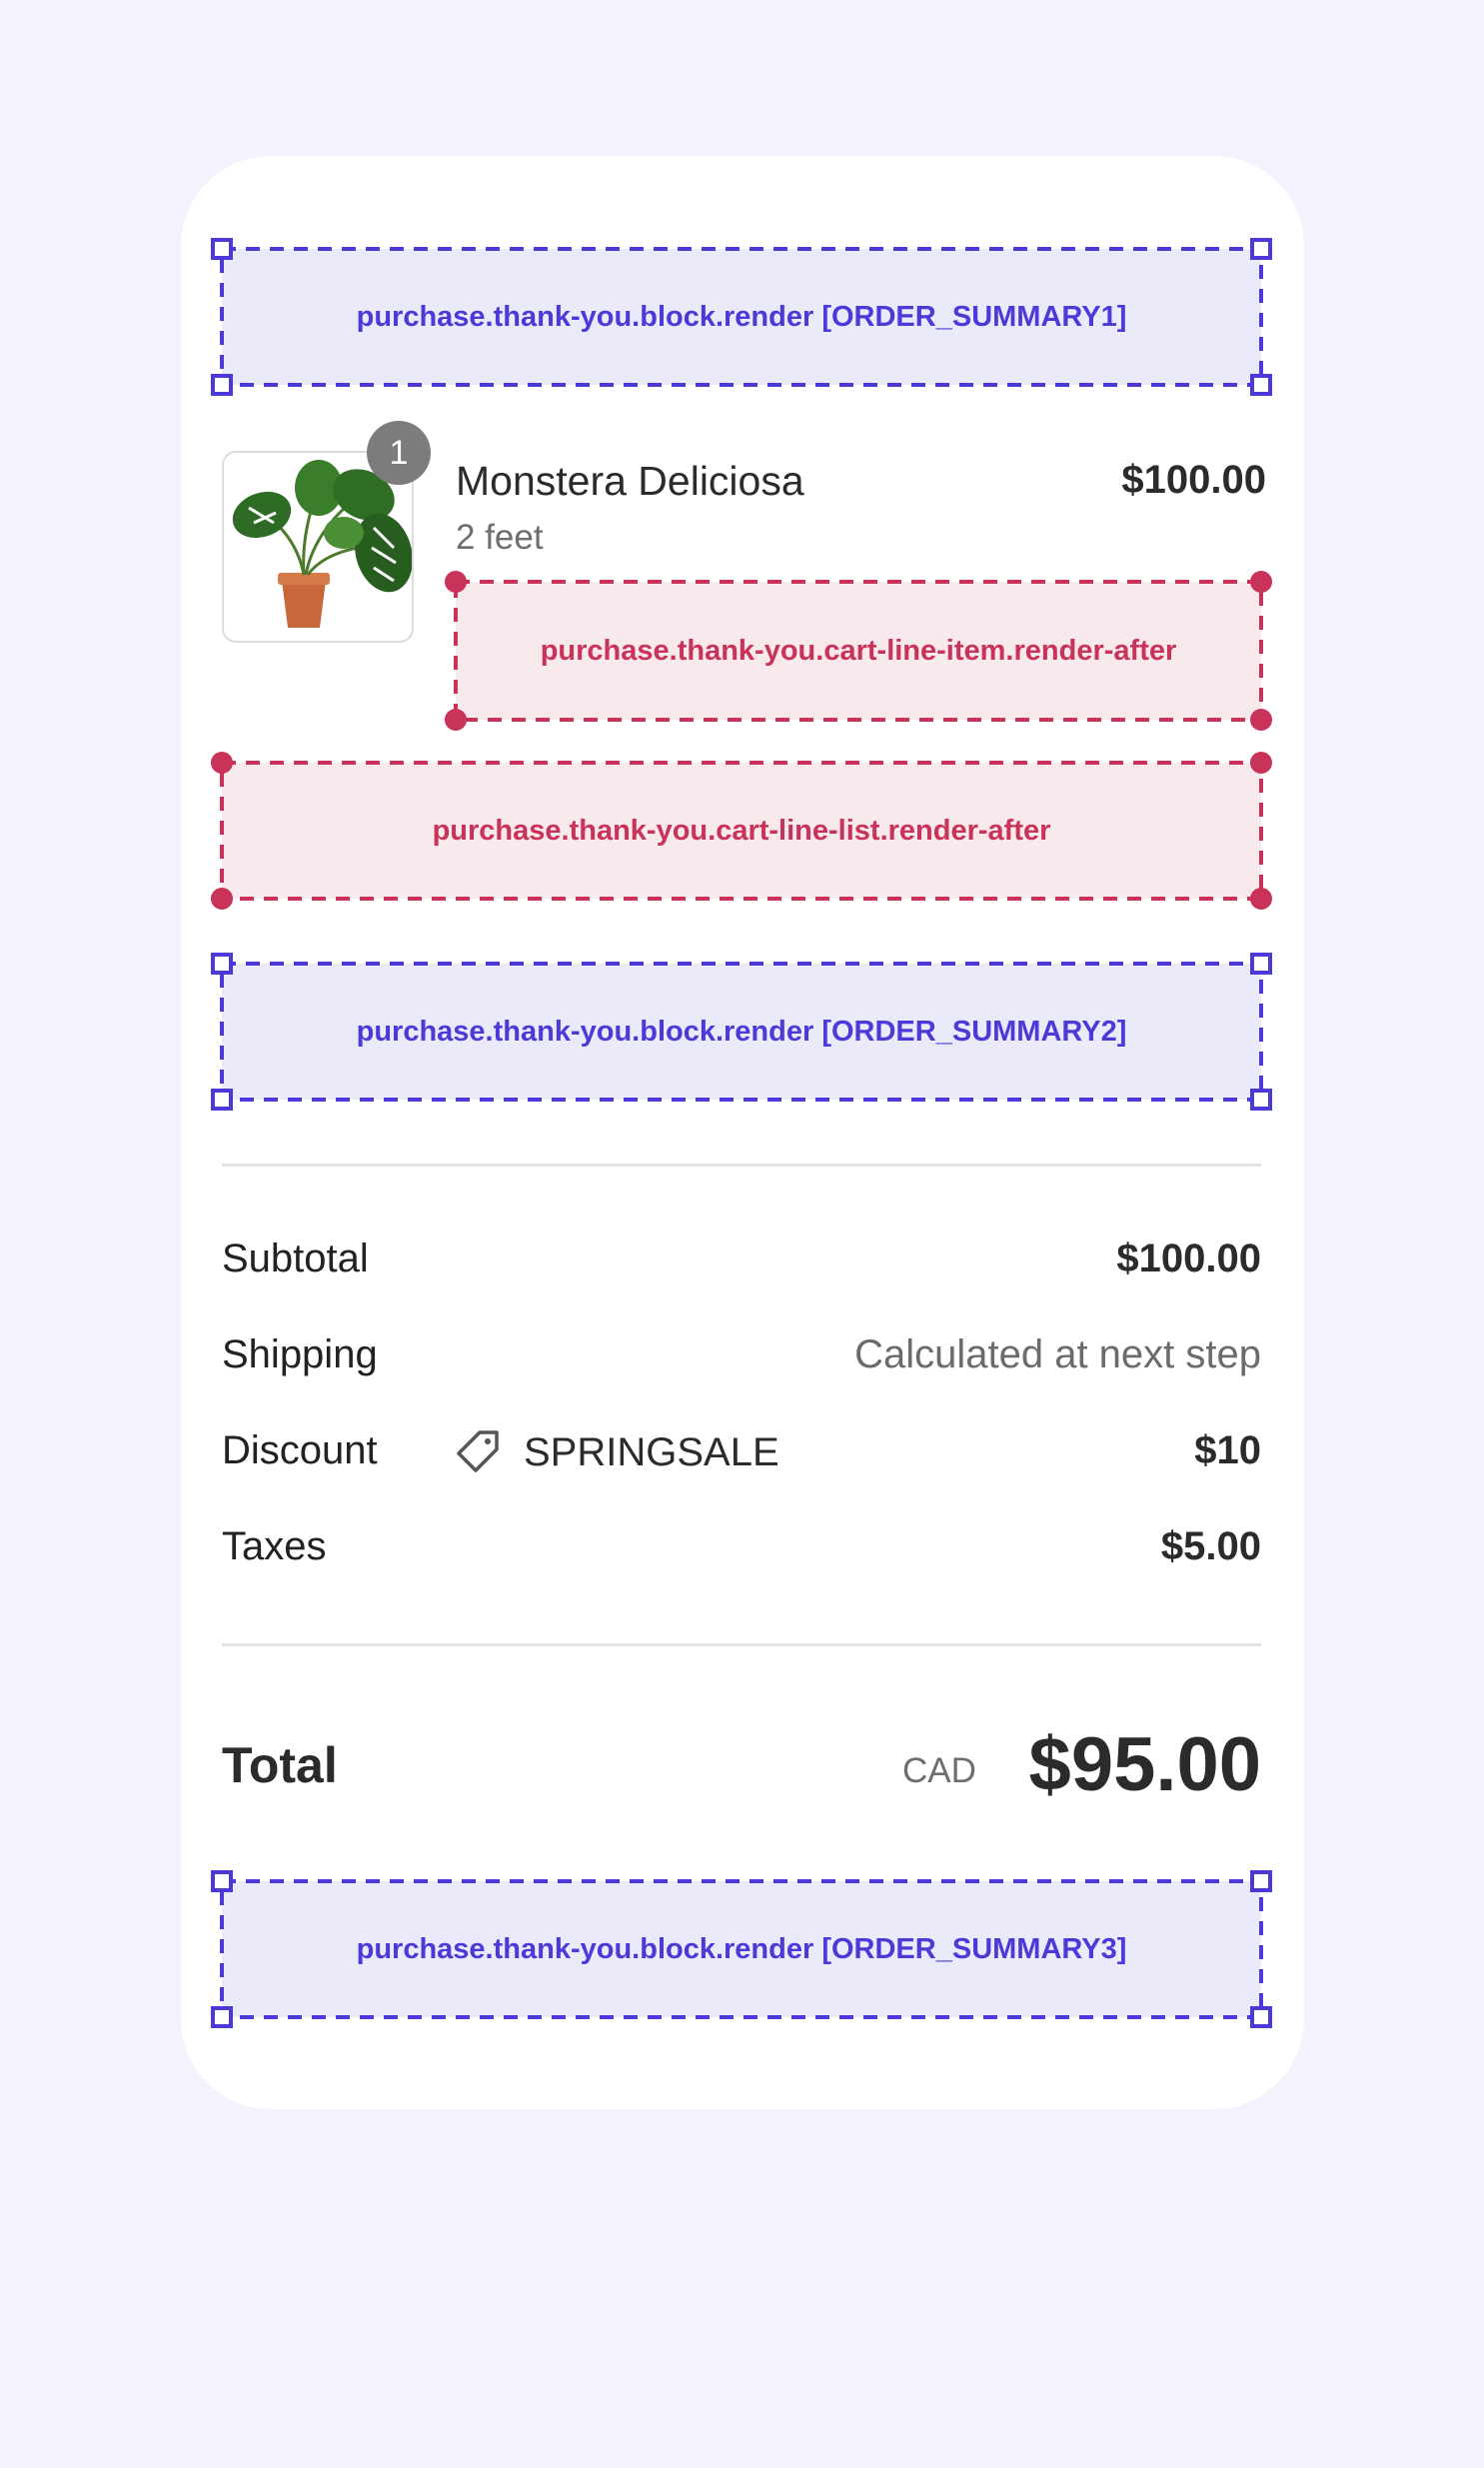 The height and width of the screenshot is (2468, 1484). I want to click on currency-code: CAD, so click(939, 1770).